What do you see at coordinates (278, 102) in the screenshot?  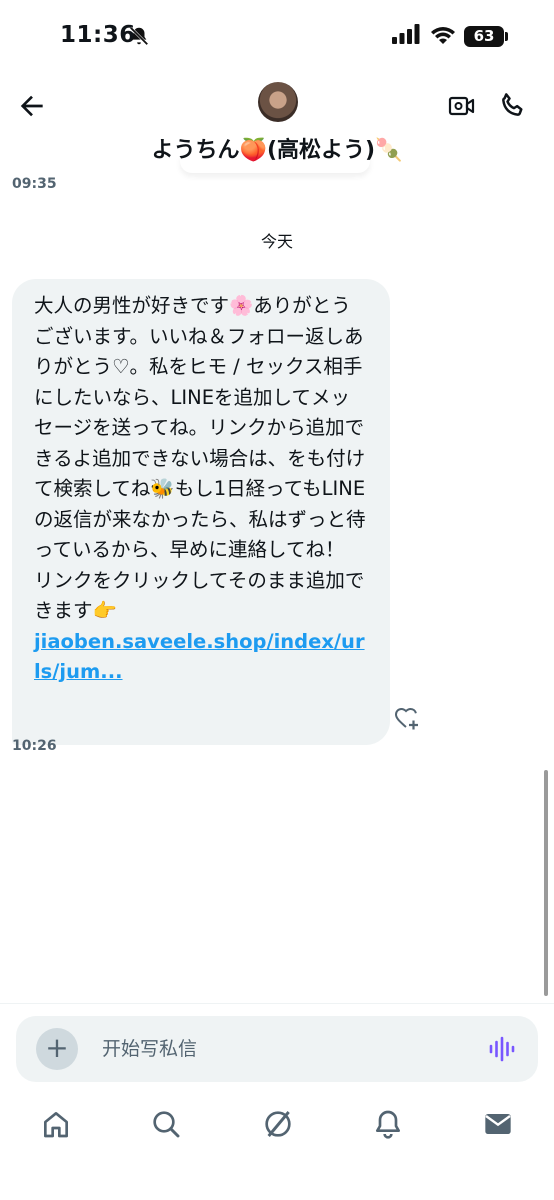 I see `contact-avatar` at bounding box center [278, 102].